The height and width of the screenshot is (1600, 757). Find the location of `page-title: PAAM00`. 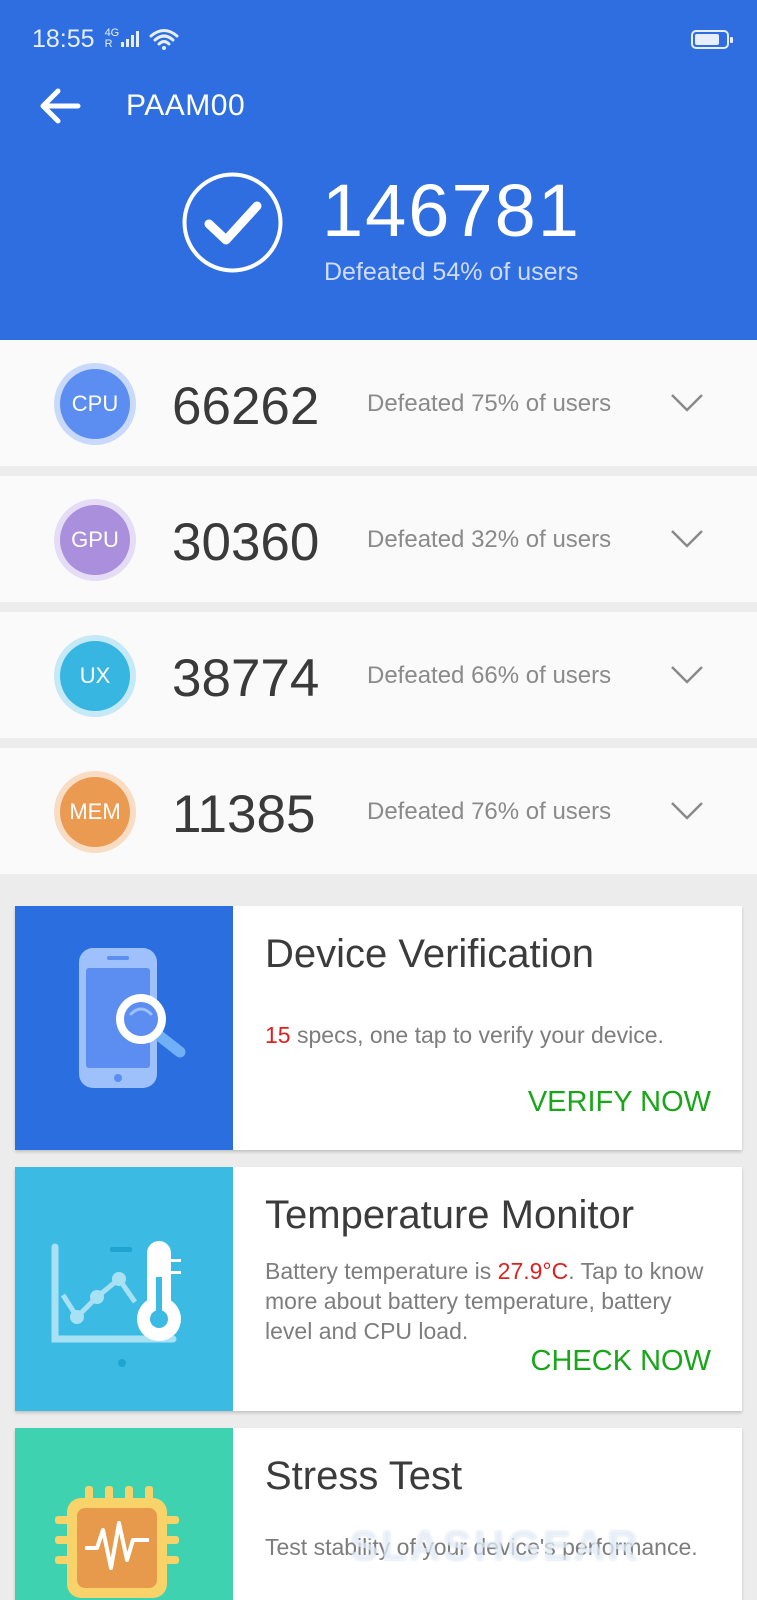

page-title: PAAM00 is located at coordinates (186, 105).